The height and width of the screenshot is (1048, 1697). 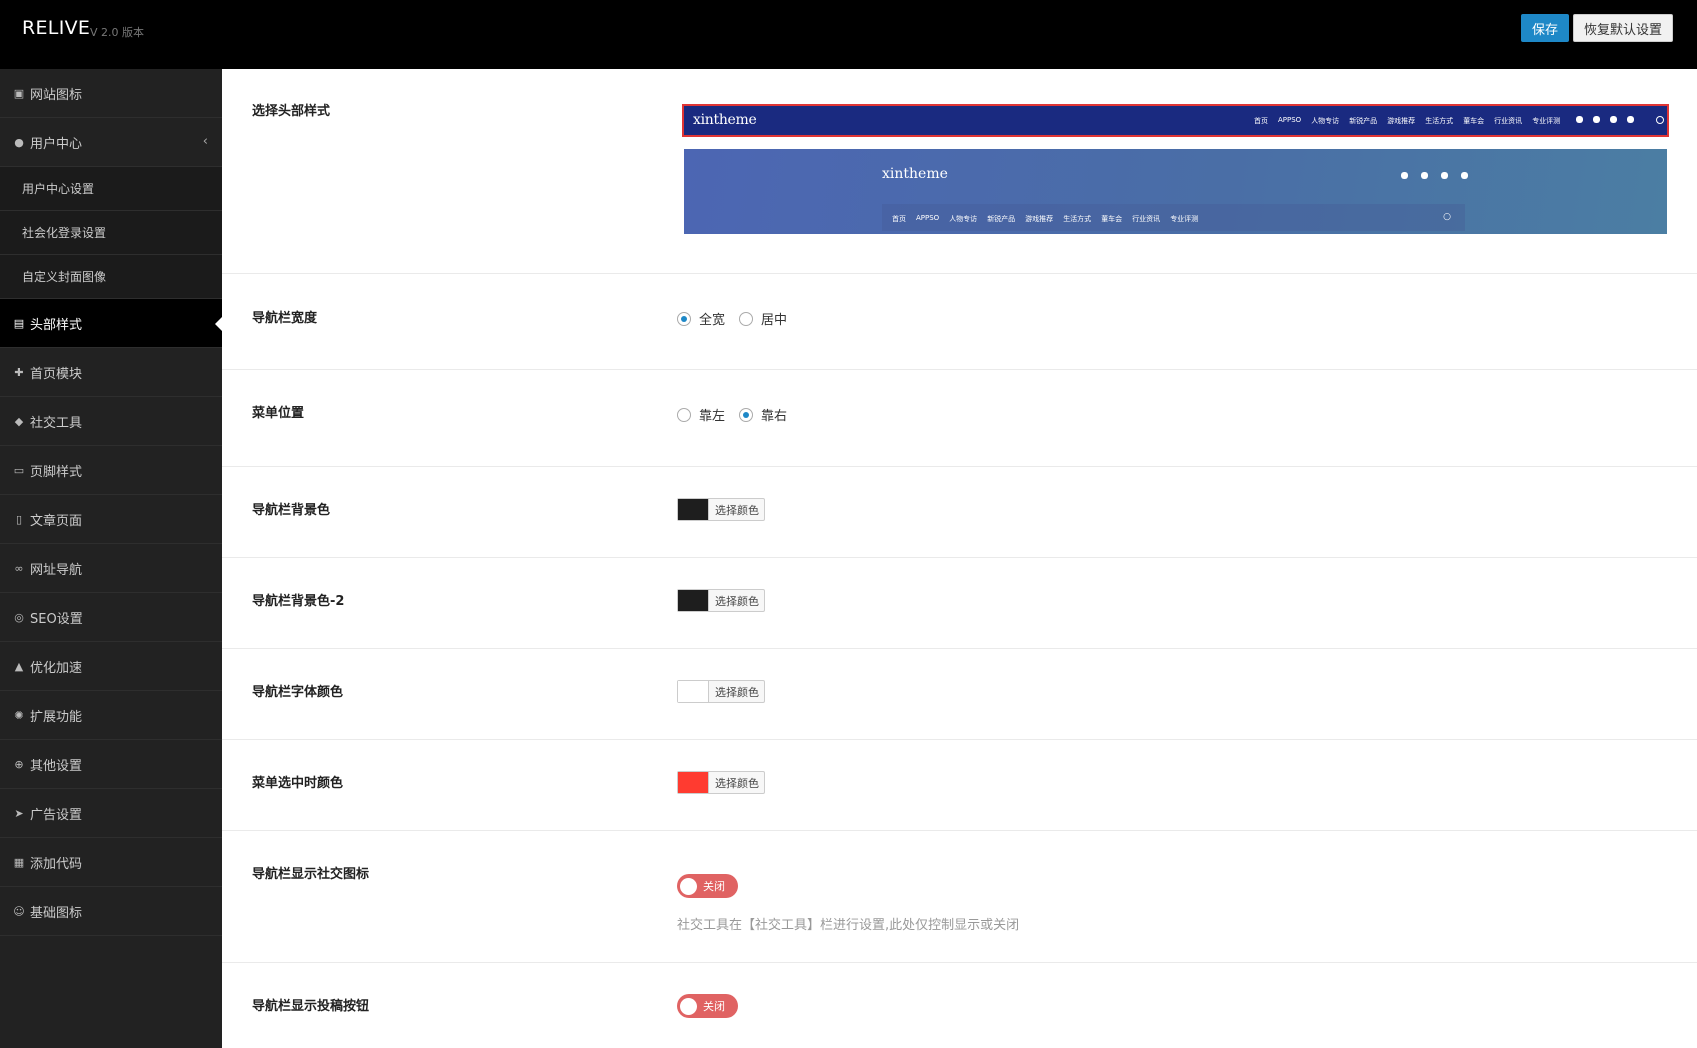 What do you see at coordinates (111, 617) in the screenshot?
I see `sidebar-item-seo: ◎ SEO设置` at bounding box center [111, 617].